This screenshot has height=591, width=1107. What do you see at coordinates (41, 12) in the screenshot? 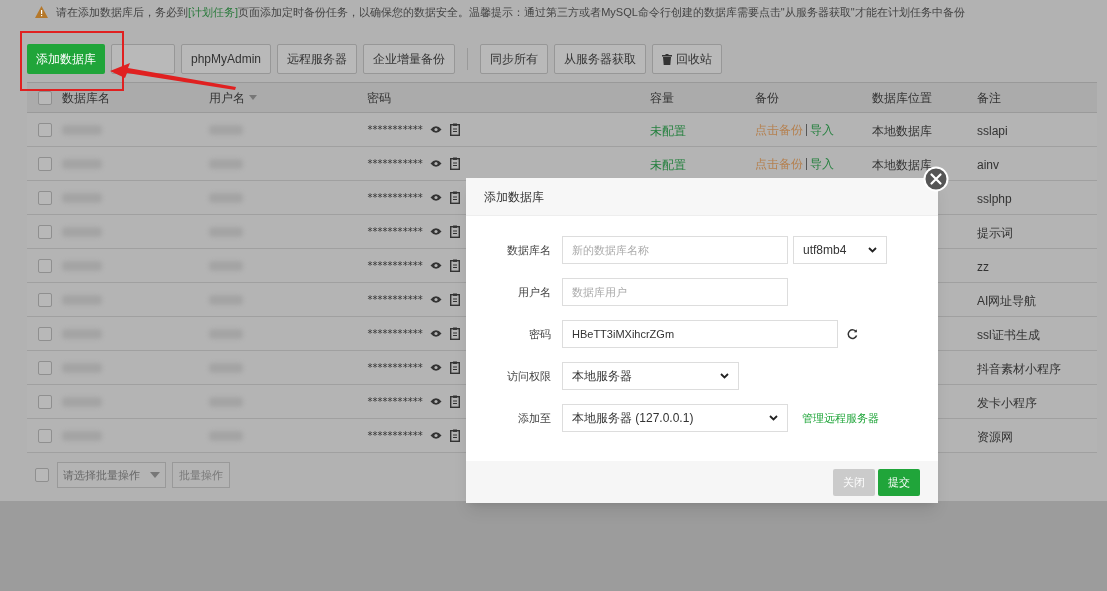
I see `warning-icon` at bounding box center [41, 12].